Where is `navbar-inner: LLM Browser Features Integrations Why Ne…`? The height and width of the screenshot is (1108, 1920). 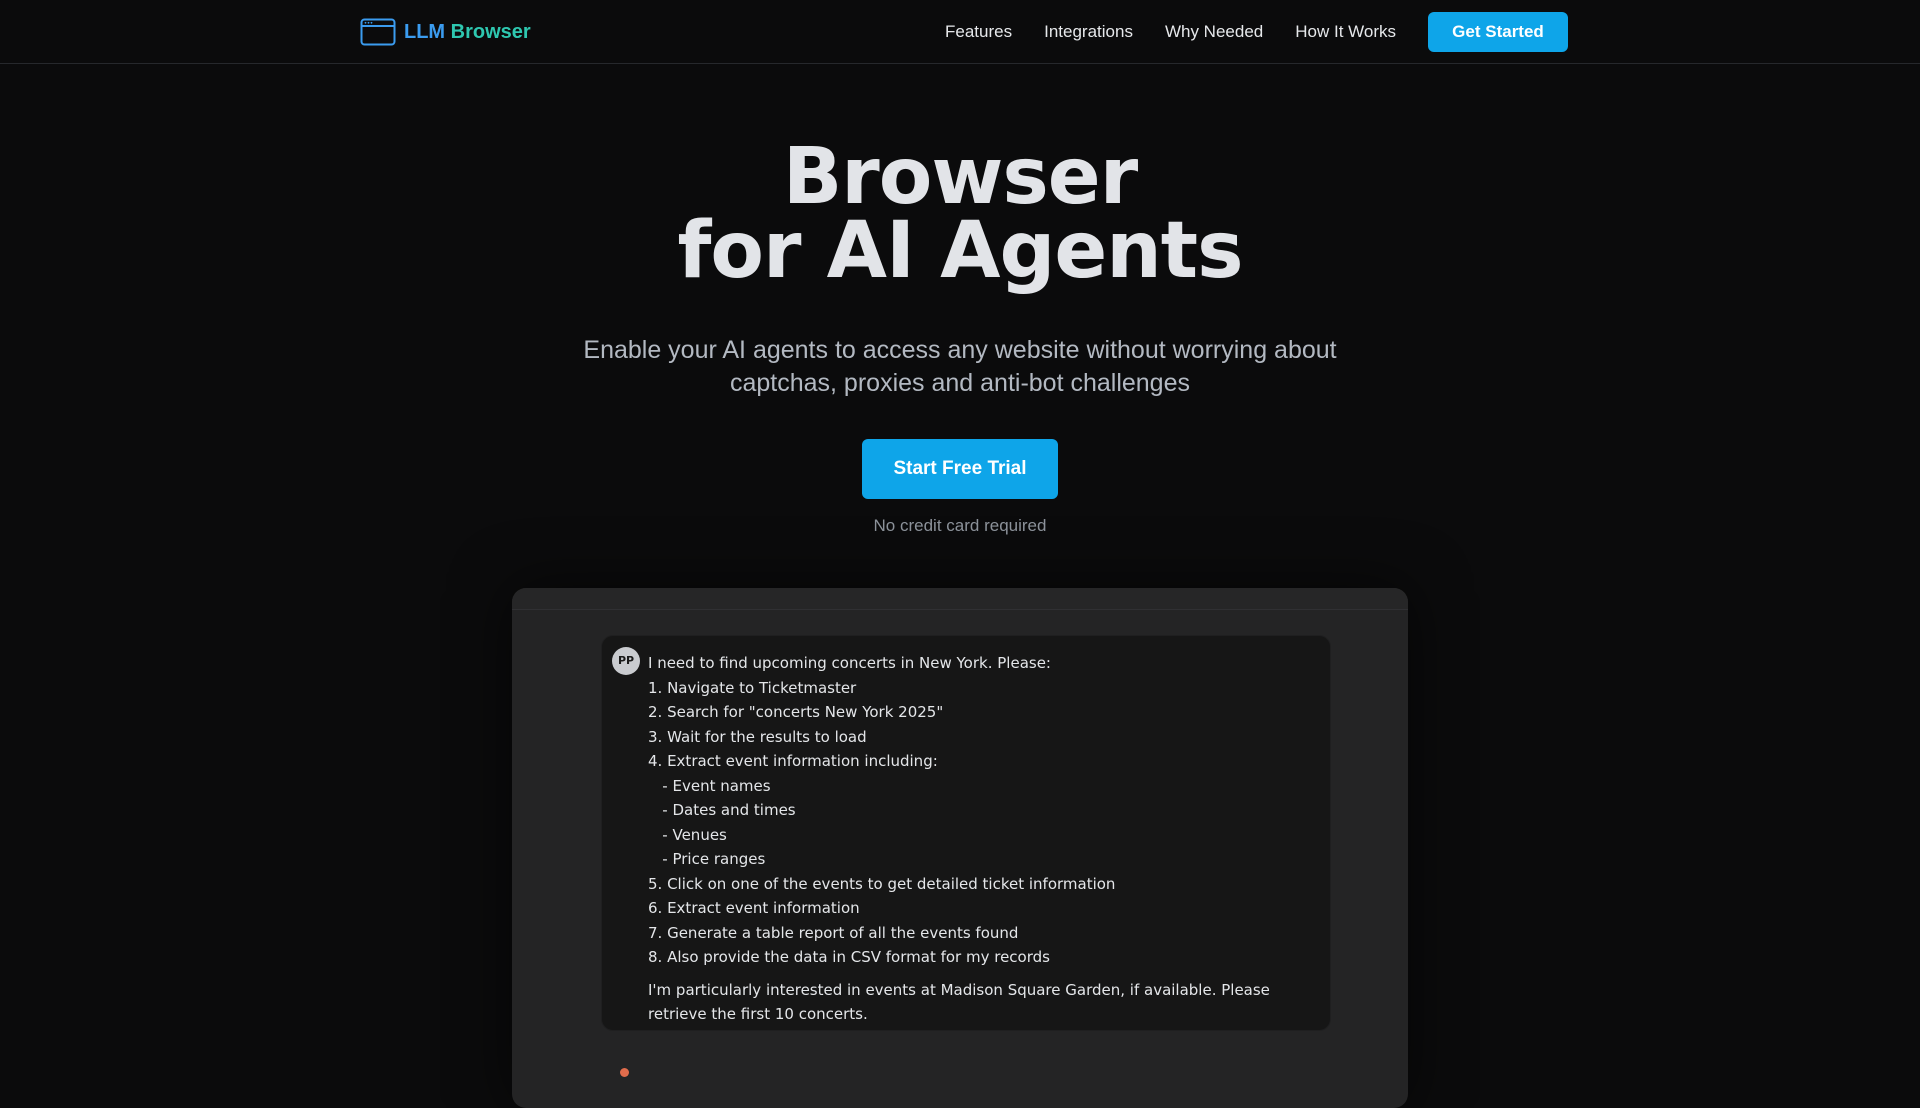 navbar-inner: LLM Browser Features Integrations Why Ne… is located at coordinates (964, 32).